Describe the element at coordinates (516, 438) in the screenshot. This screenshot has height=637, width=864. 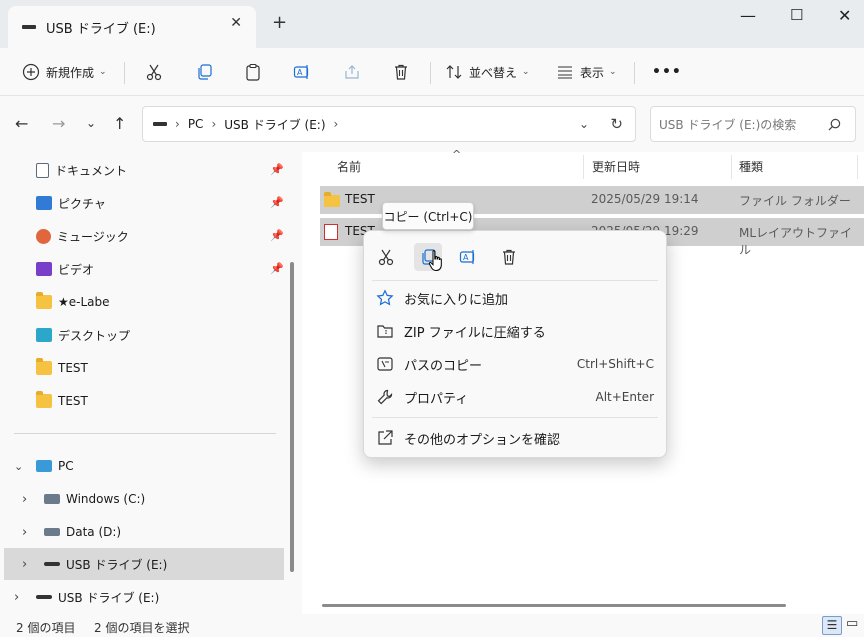
I see `menu-item-more-options: その他のオプションを確認` at that location.